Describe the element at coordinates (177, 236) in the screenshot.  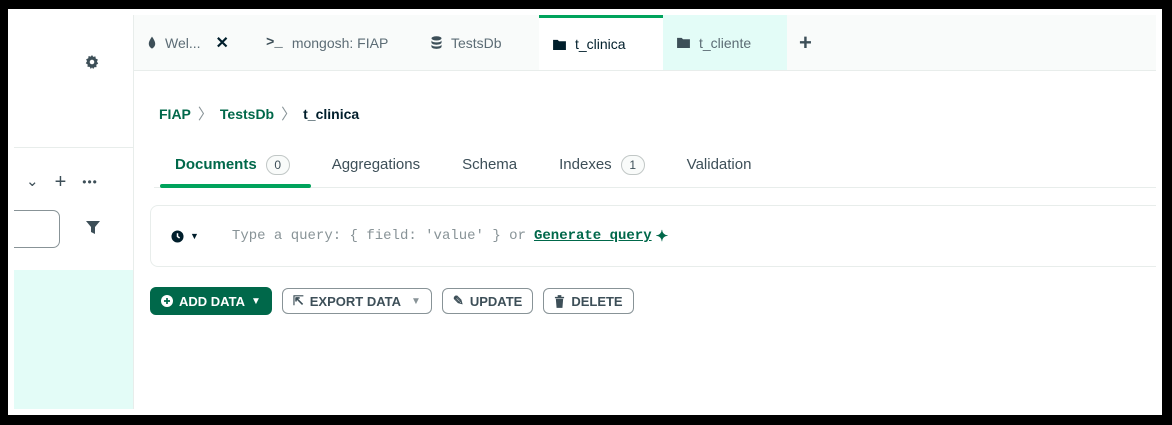
I see `clock-icon` at that location.